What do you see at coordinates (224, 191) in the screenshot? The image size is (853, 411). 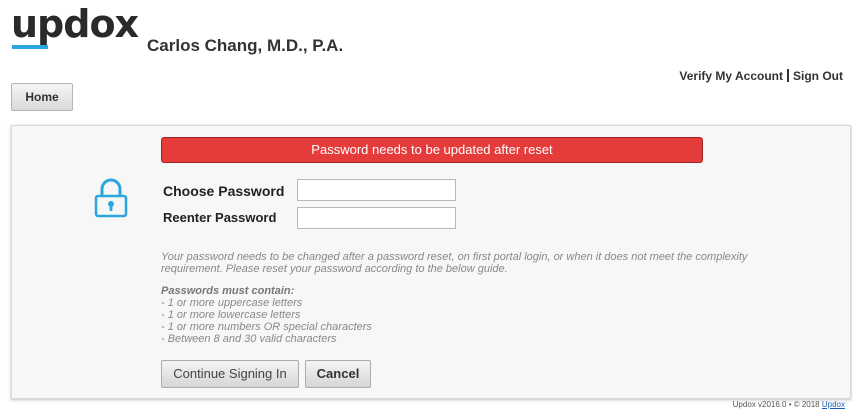 I see `choose-password-label: Choose Password` at bounding box center [224, 191].